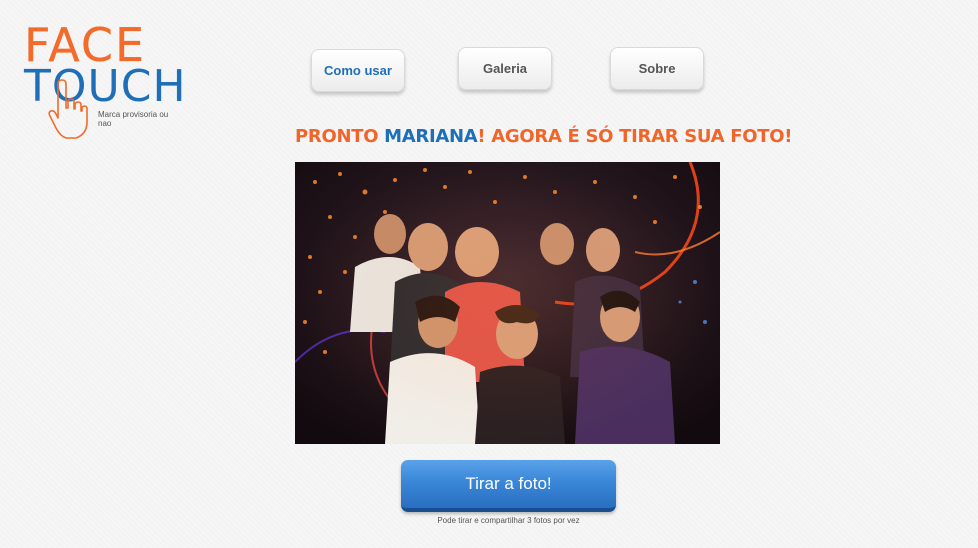  What do you see at coordinates (133, 119) in the screenshot?
I see `logo-tagline: Marca provisoria ou nao` at bounding box center [133, 119].